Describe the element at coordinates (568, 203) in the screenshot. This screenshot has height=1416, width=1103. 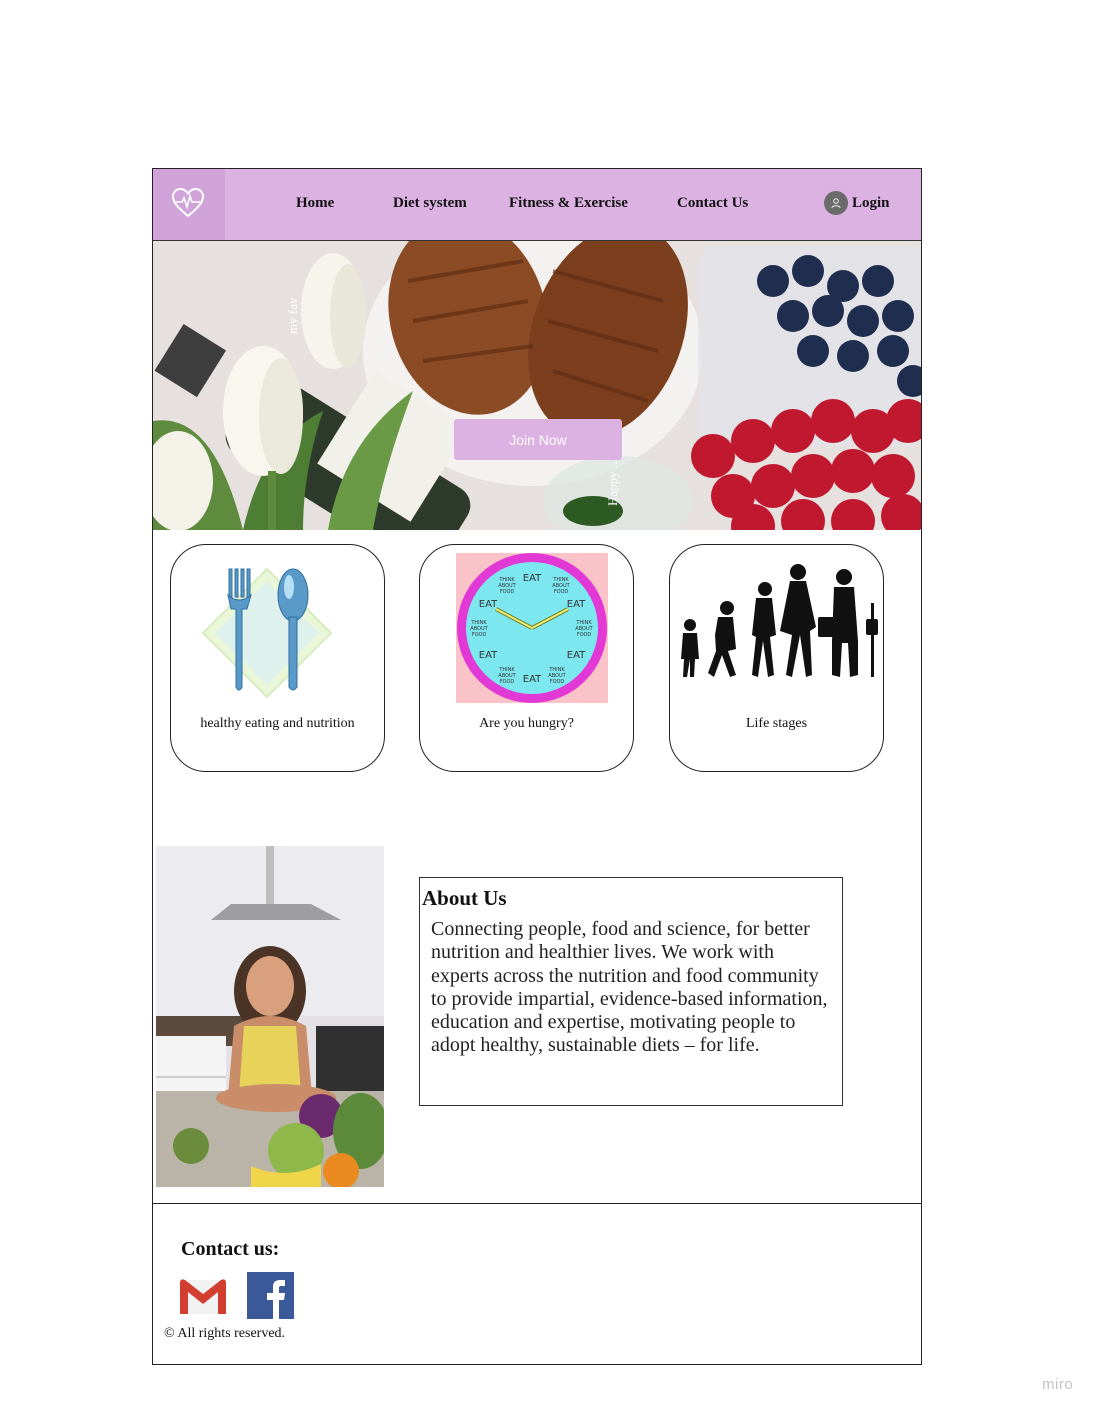
I see `nav-fitness-exercise: Fitness & Exercise` at that location.